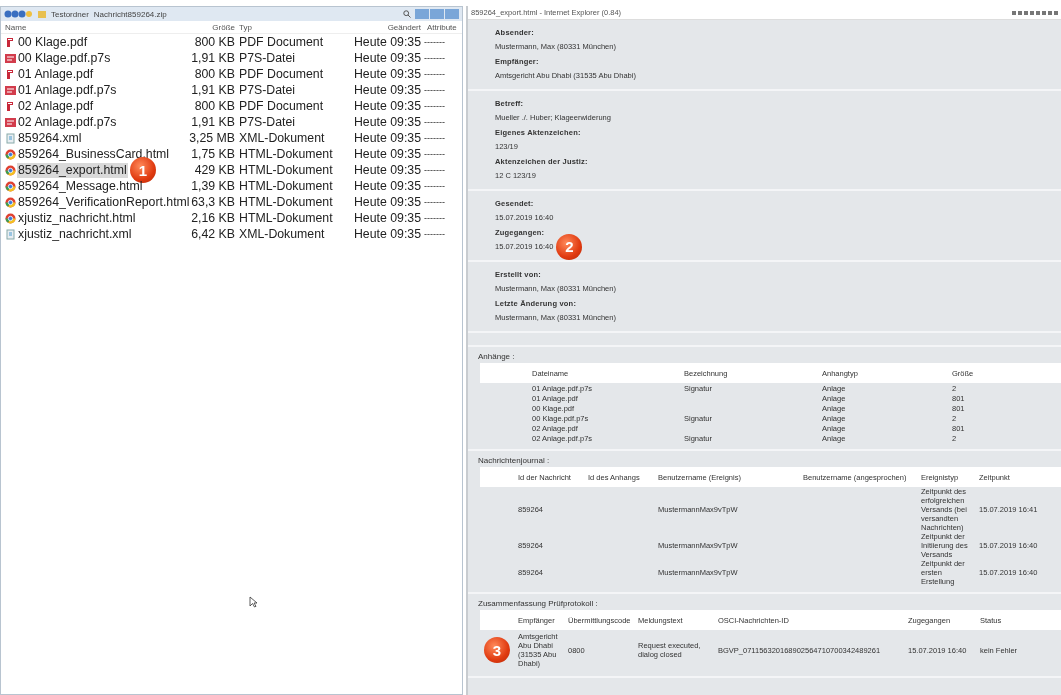 This screenshot has height=695, width=1061. What do you see at coordinates (497, 650) in the screenshot?
I see `number-badge: 3` at bounding box center [497, 650].